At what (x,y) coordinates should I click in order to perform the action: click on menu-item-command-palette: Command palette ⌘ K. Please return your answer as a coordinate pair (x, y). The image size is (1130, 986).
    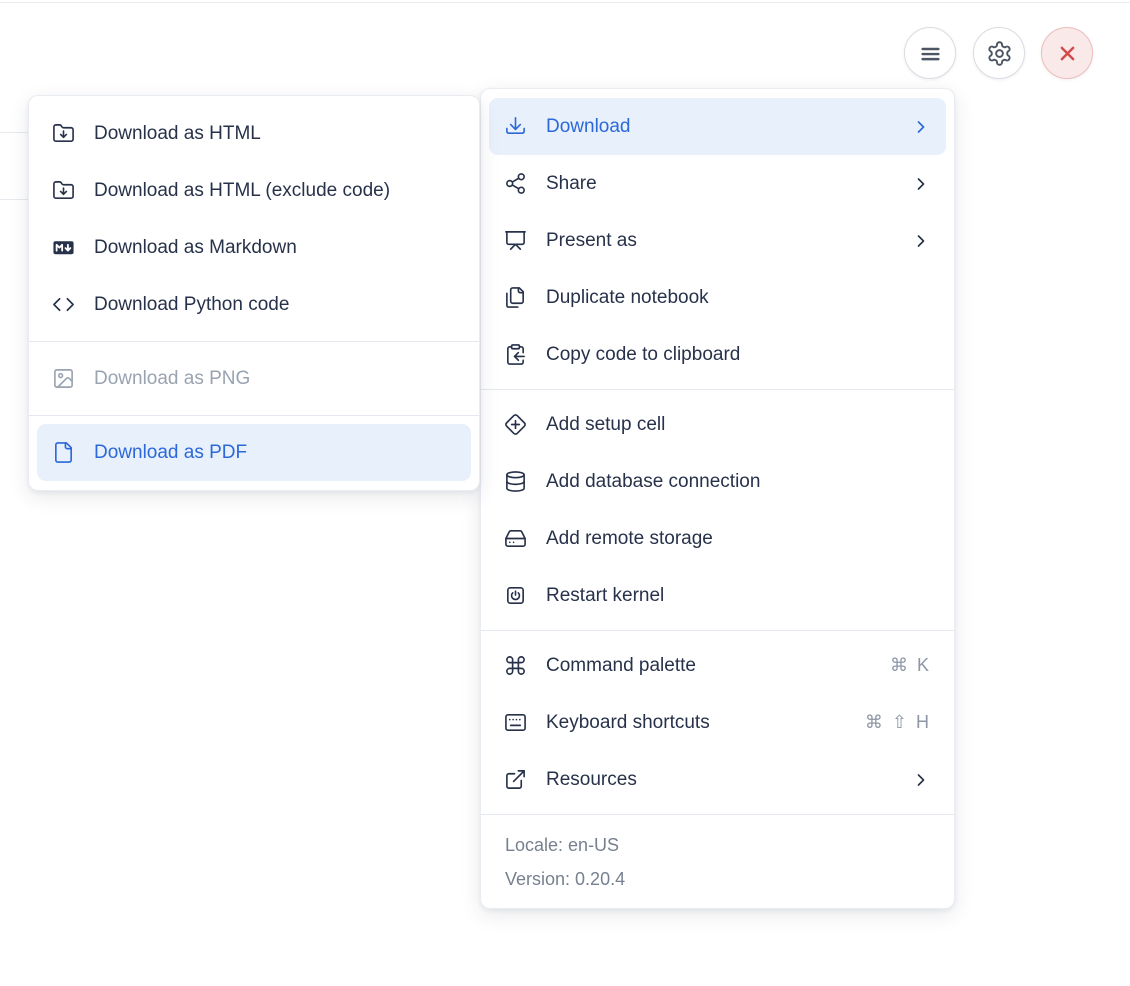
    Looking at the image, I should click on (717, 665).